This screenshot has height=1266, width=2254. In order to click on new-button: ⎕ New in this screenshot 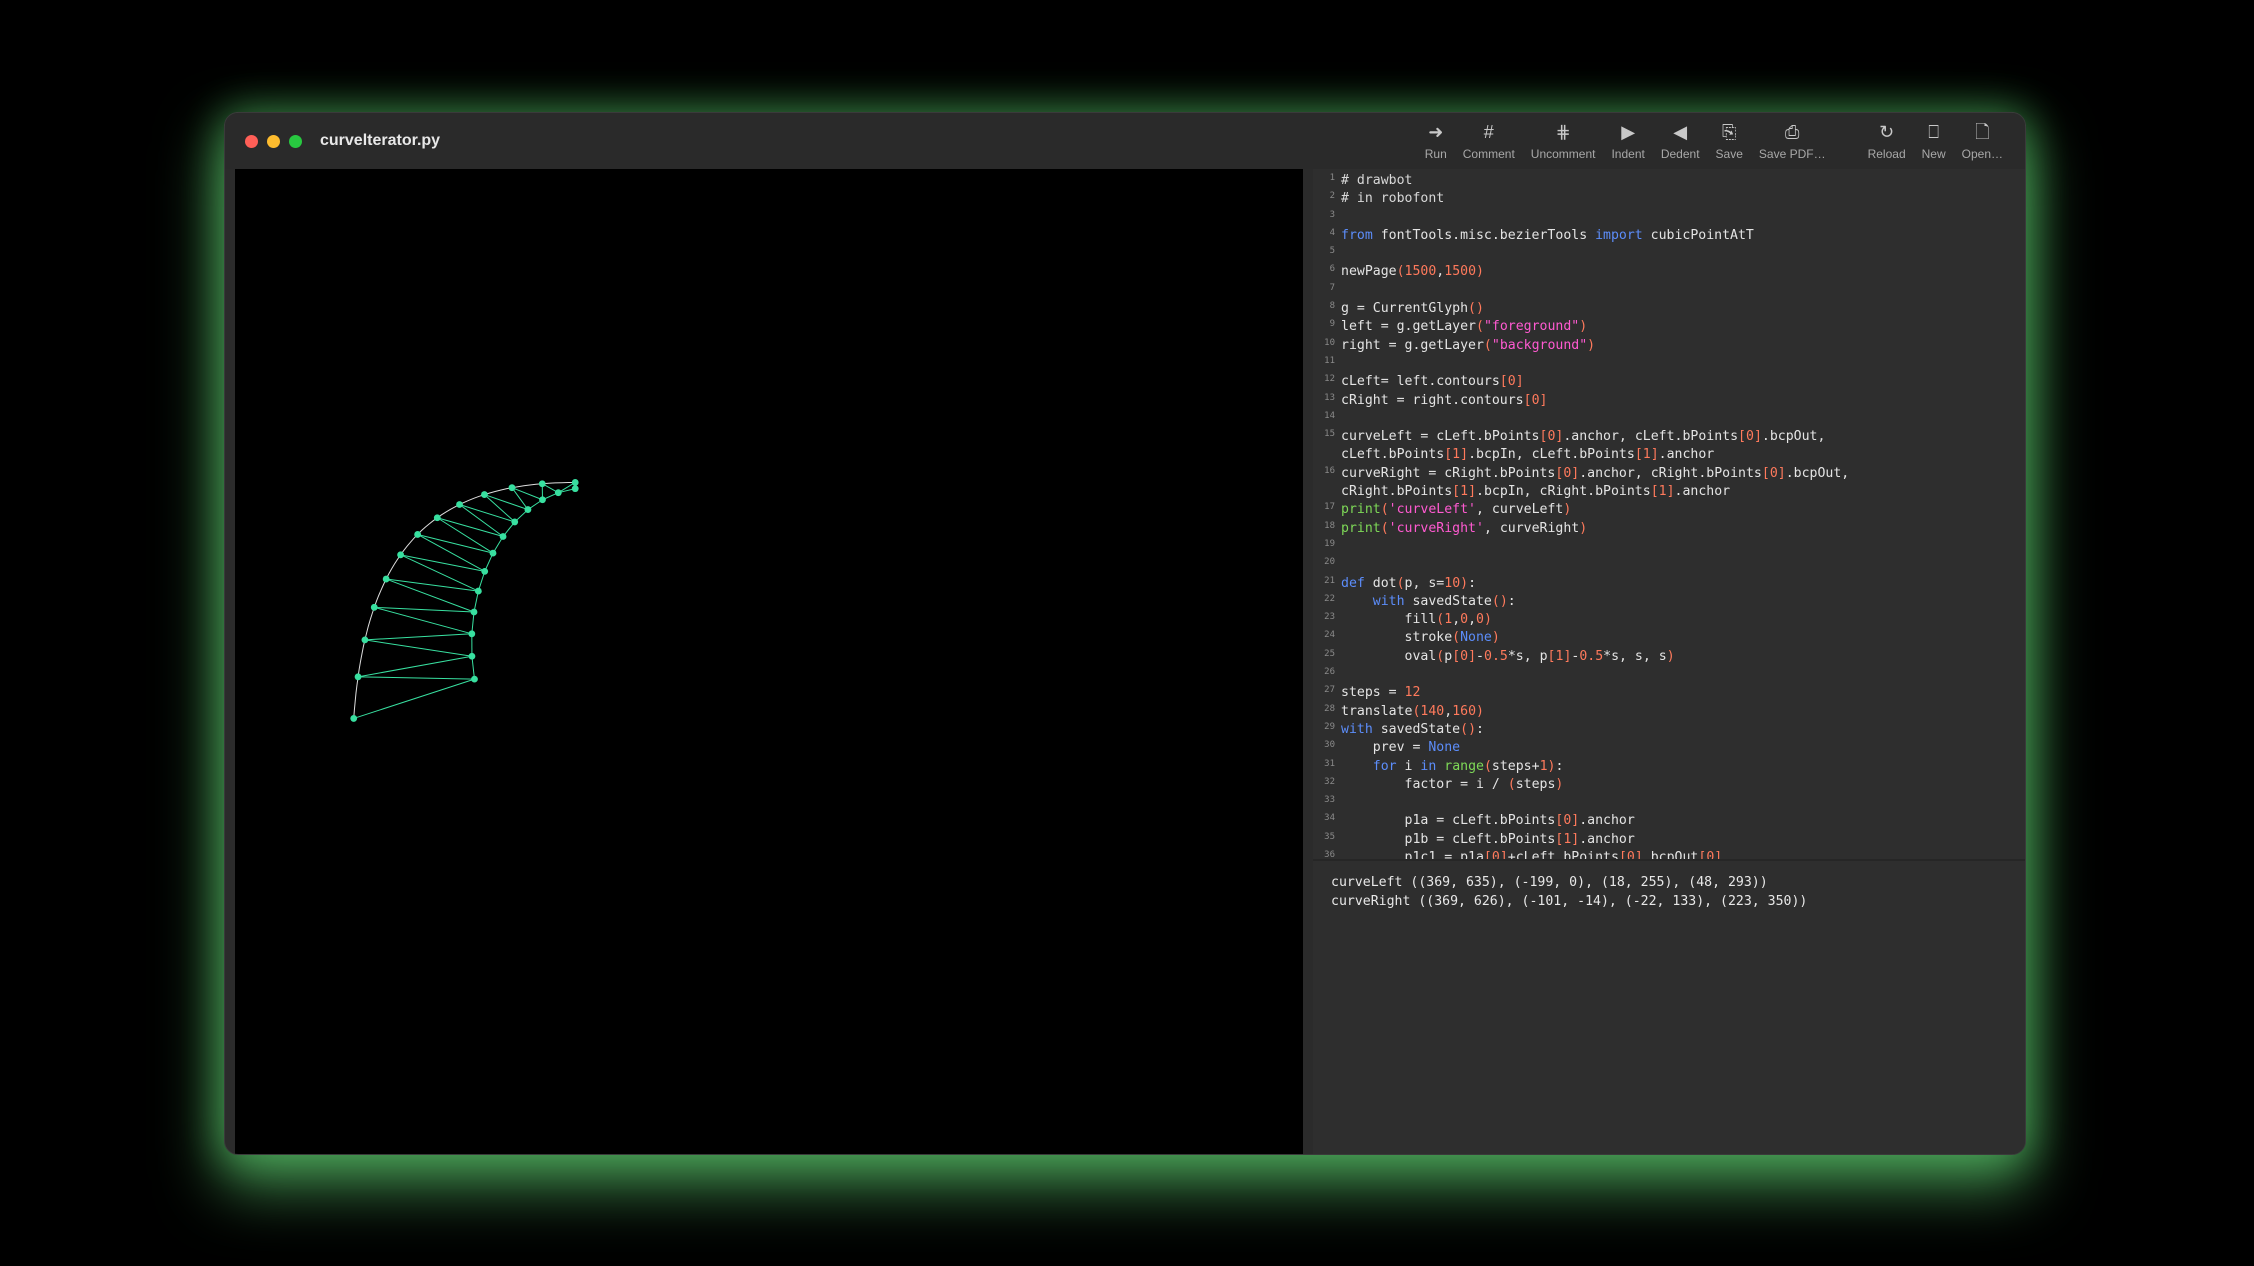, I will do `click(1934, 140)`.